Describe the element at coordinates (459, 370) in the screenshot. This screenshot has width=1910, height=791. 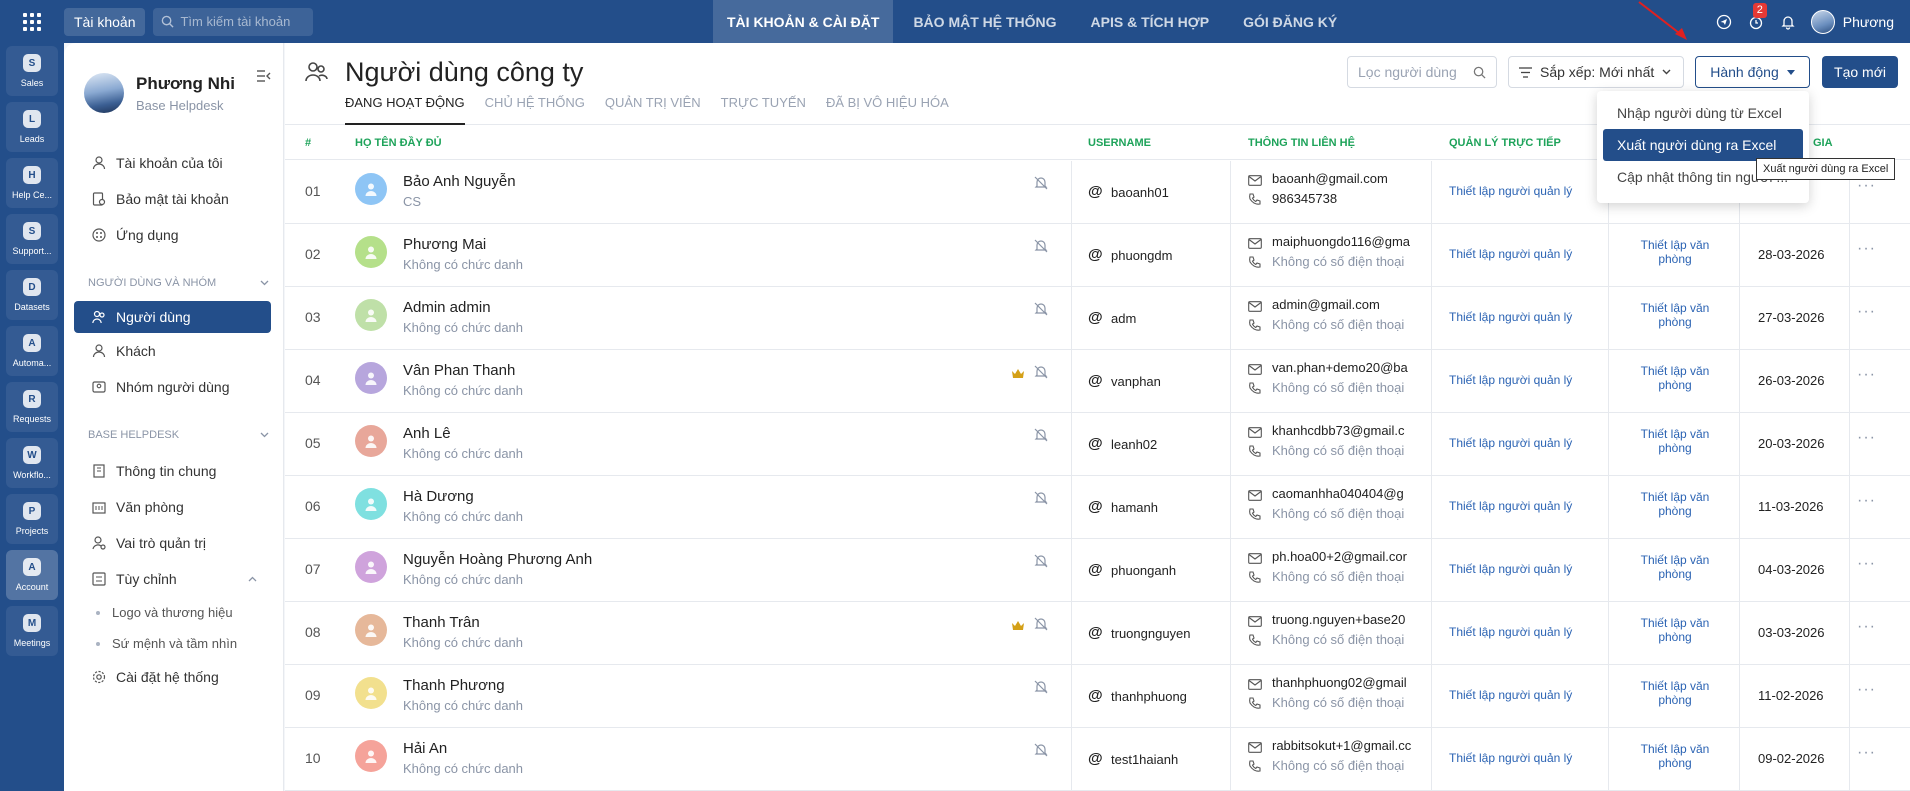
I see `user-full-name: Vân Phan Thanh` at that location.